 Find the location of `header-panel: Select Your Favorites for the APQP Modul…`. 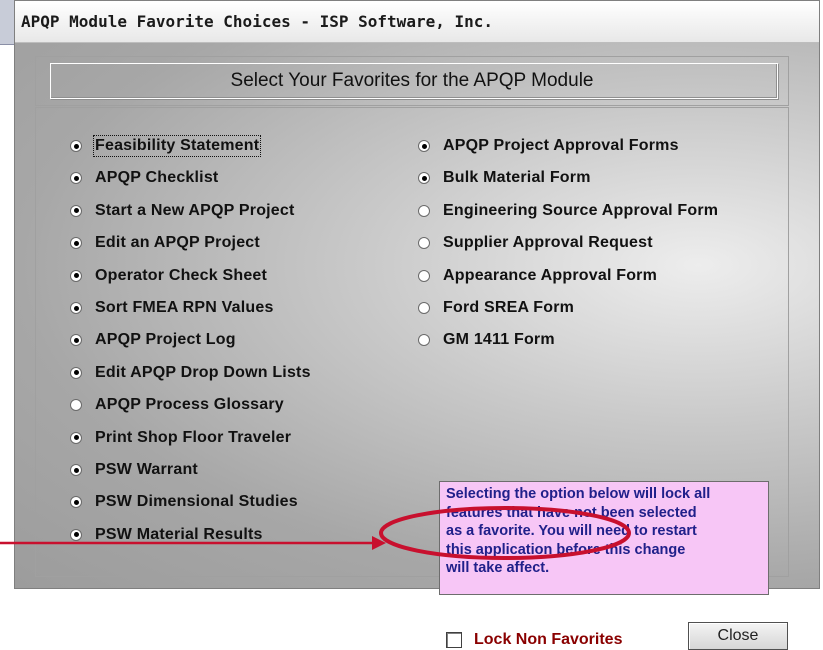

header-panel: Select Your Favorites for the APQP Modul… is located at coordinates (412, 81).